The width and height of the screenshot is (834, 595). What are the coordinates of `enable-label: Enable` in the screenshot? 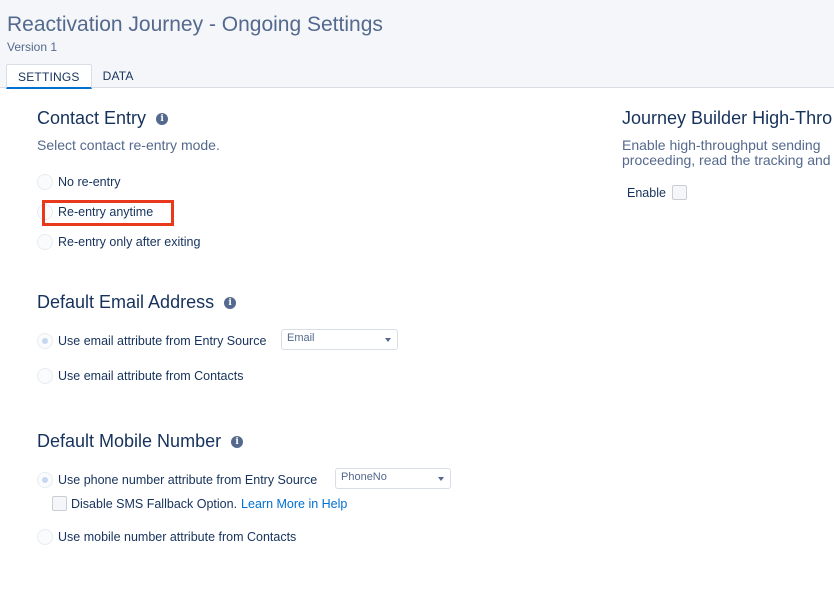 It's located at (646, 192).